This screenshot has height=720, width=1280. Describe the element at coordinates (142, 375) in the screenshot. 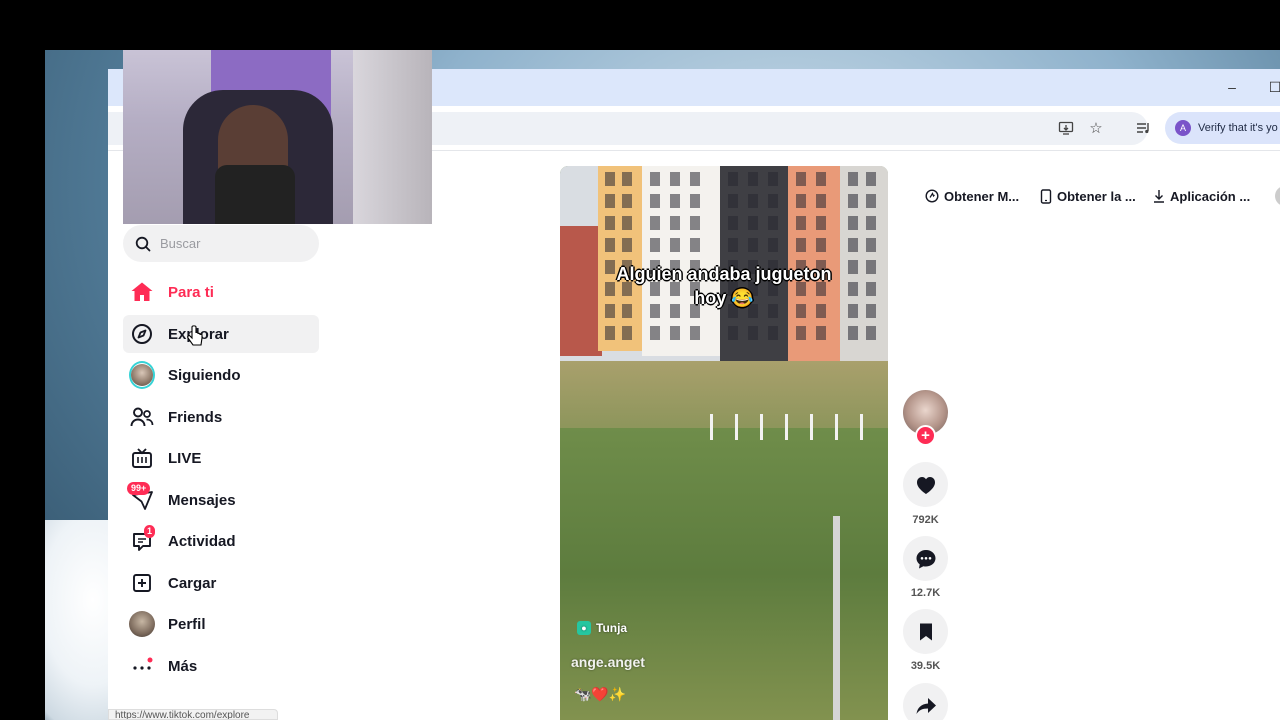

I see `following-avatar` at that location.